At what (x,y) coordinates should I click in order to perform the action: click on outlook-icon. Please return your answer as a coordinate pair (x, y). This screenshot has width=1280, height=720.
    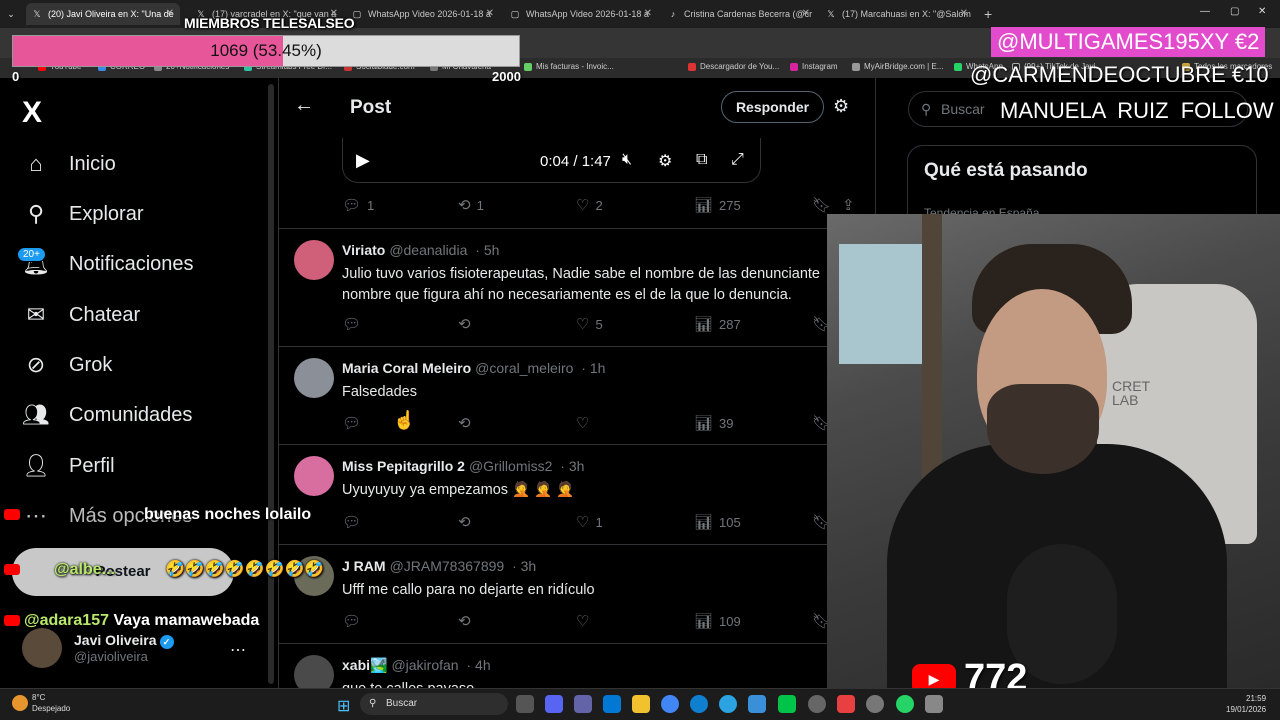
    Looking at the image, I should click on (612, 704).